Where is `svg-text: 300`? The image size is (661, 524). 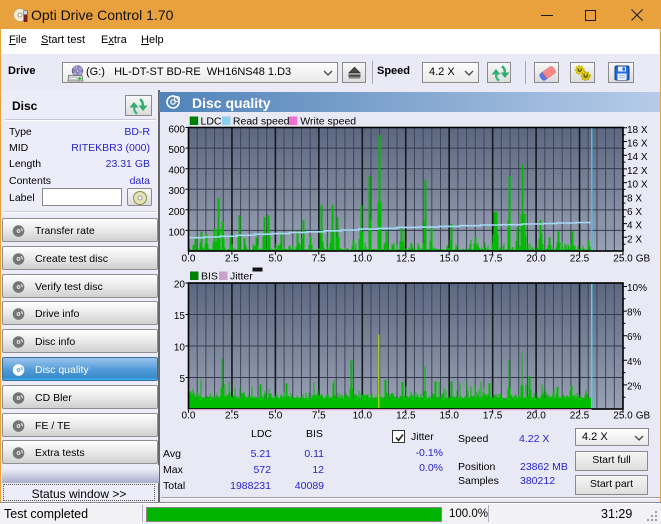 svg-text: 300 is located at coordinates (176, 191).